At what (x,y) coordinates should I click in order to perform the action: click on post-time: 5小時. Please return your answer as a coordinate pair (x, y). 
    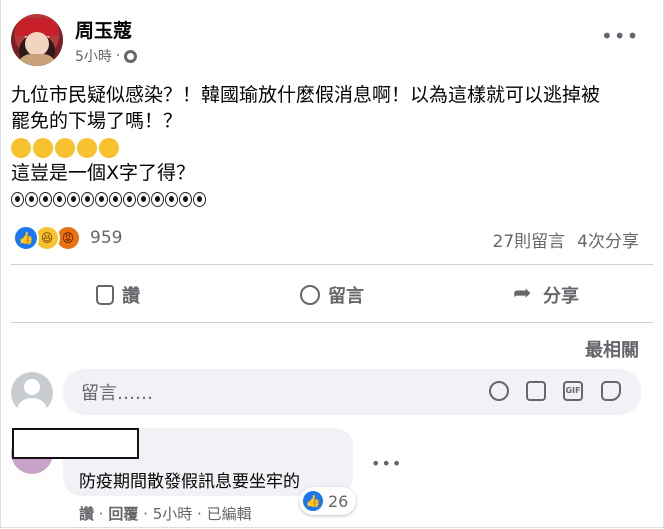
    Looking at the image, I should click on (93, 56).